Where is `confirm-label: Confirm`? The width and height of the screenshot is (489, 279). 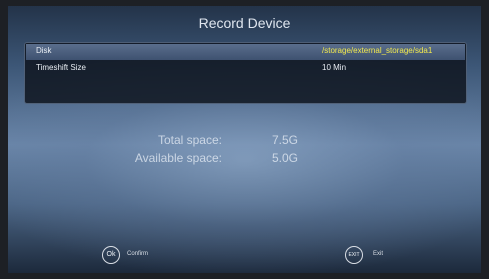 confirm-label: Confirm is located at coordinates (138, 254).